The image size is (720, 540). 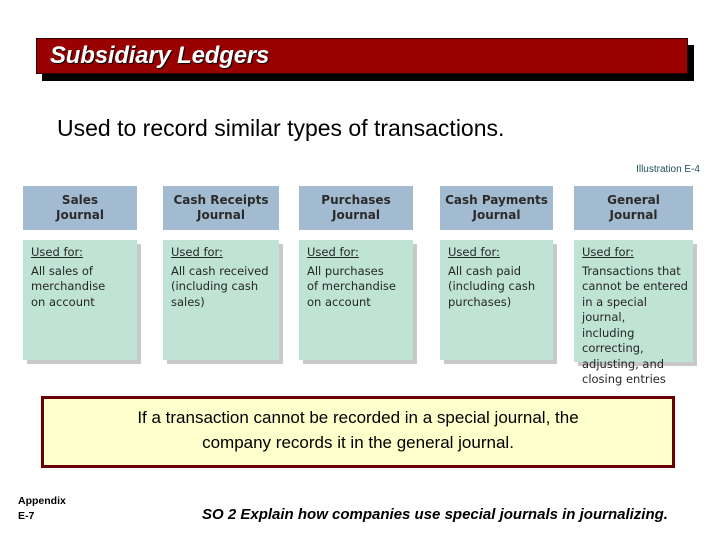 What do you see at coordinates (80, 200) in the screenshot?
I see `journal-name: Sales` at bounding box center [80, 200].